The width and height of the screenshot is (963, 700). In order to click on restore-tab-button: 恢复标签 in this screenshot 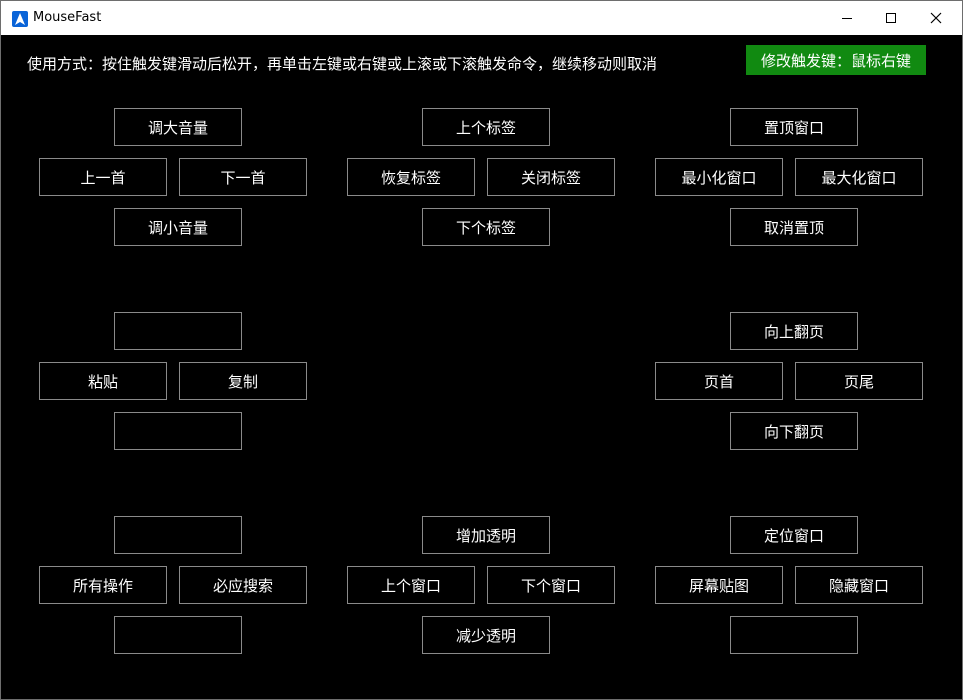, I will do `click(411, 177)`.